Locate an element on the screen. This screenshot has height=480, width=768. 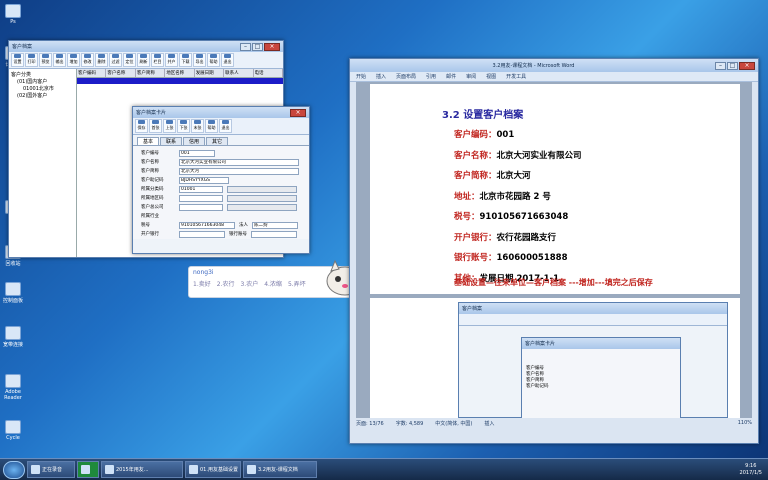
customer-code-field: 001 is located at coordinates (197, 153).